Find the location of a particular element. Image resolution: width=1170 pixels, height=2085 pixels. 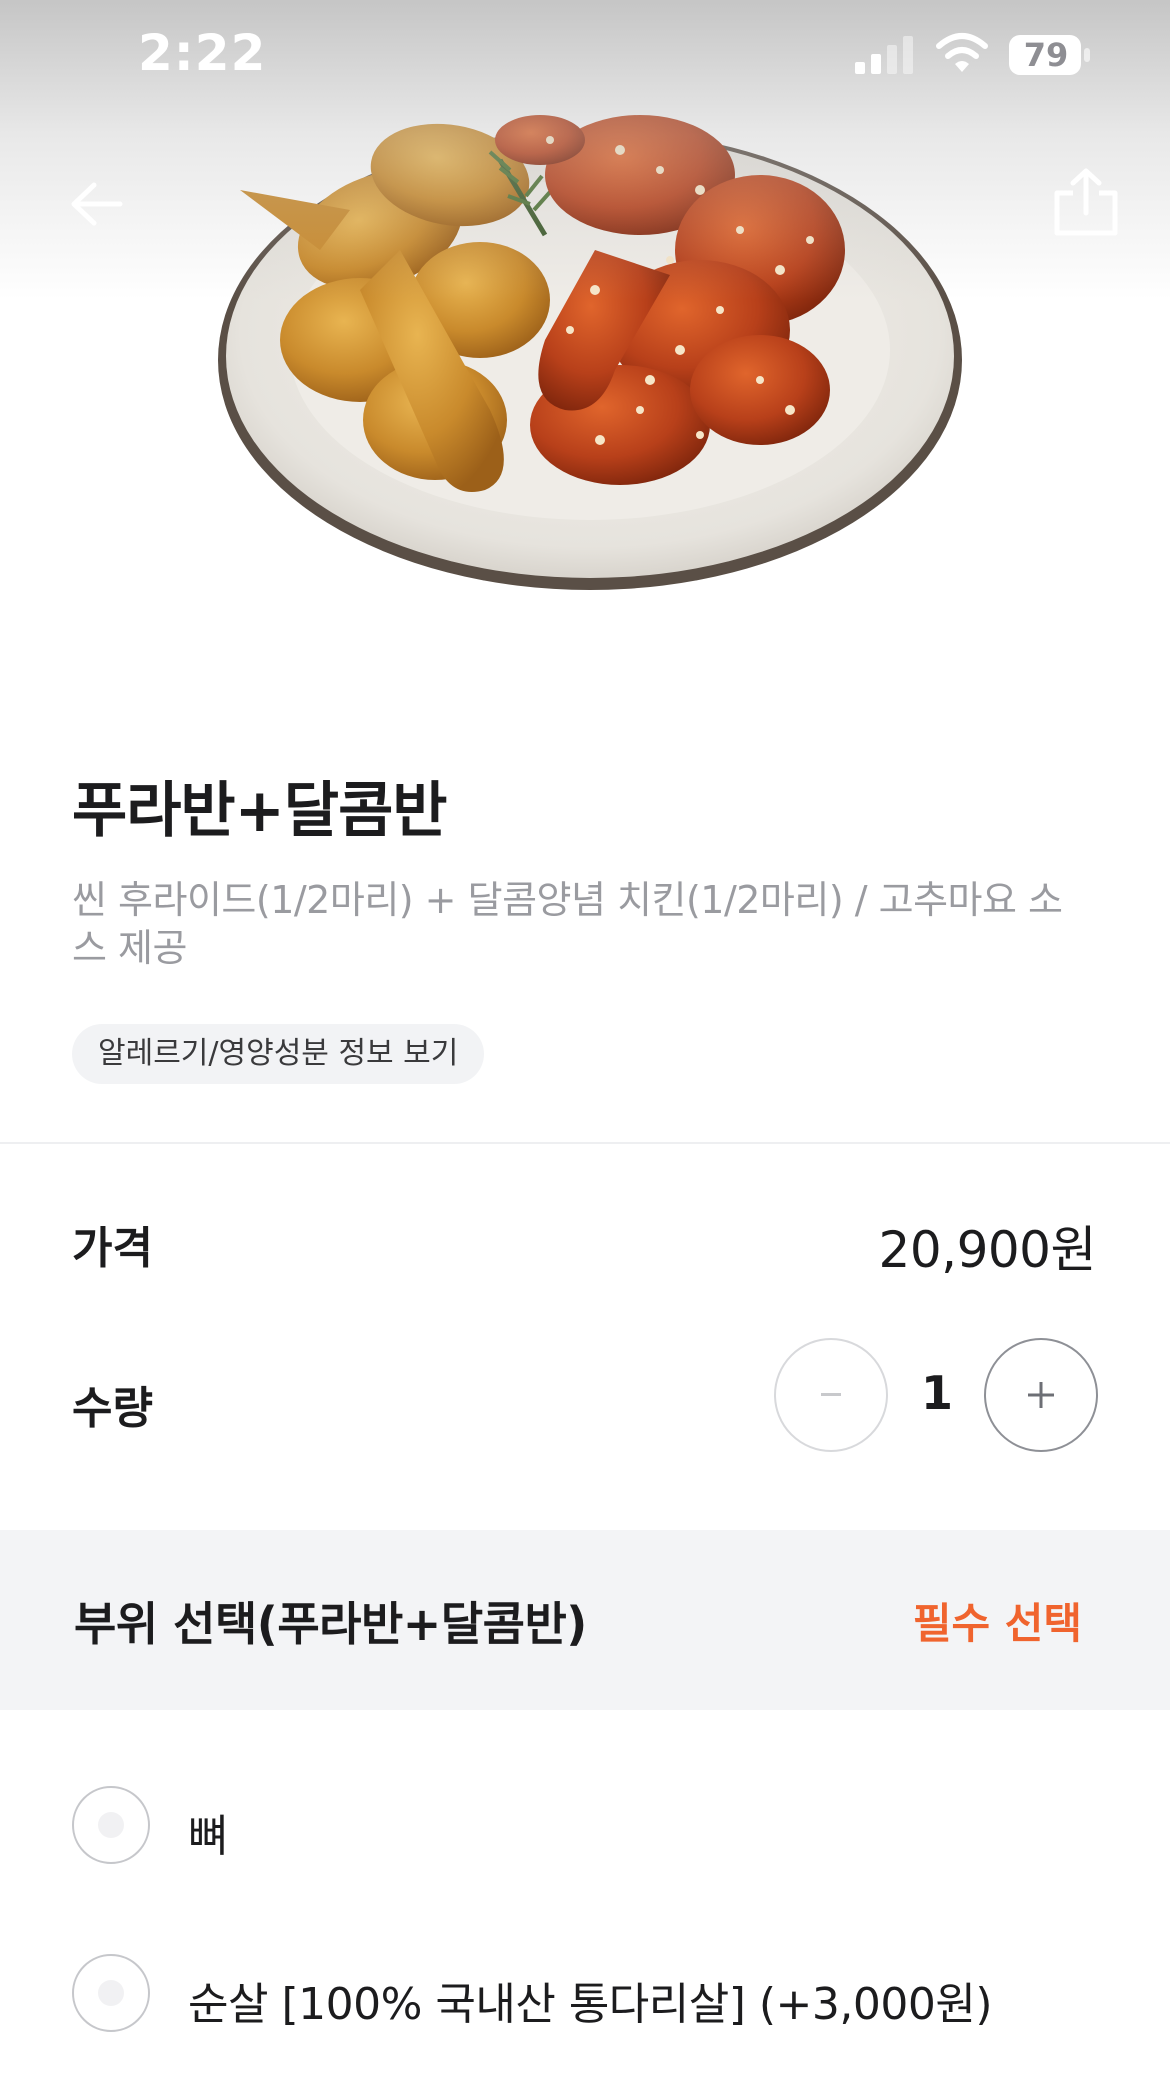

quantity-decrease-button is located at coordinates (831, 1395).